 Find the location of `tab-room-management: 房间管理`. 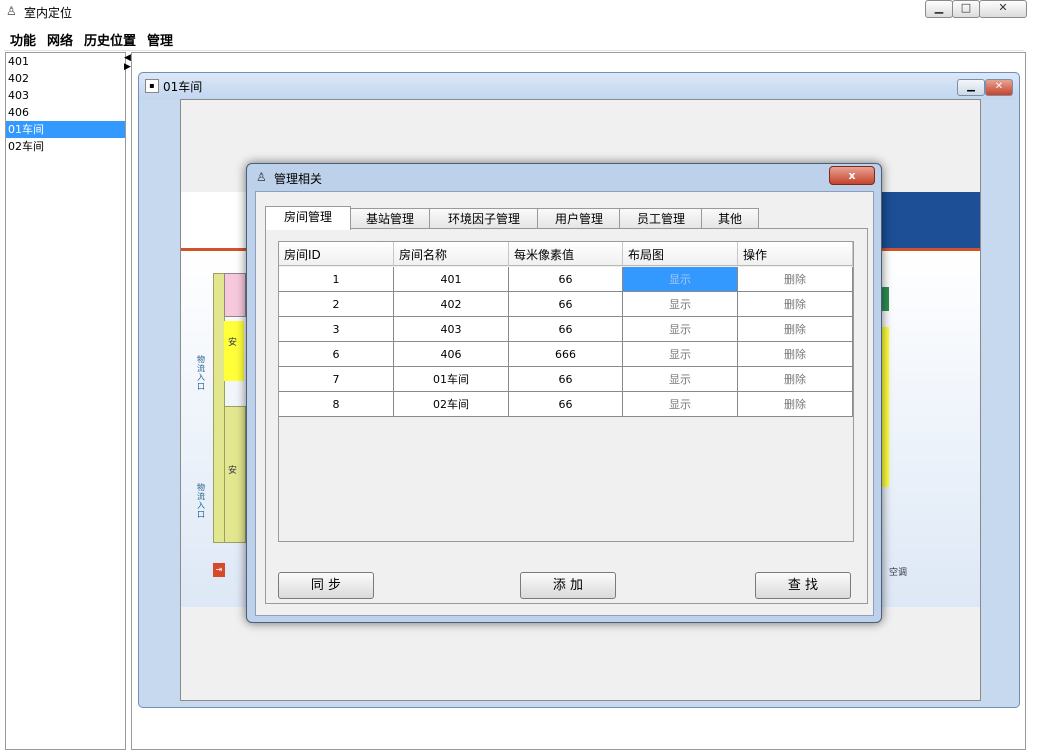

tab-room-management: 房间管理 is located at coordinates (308, 218).